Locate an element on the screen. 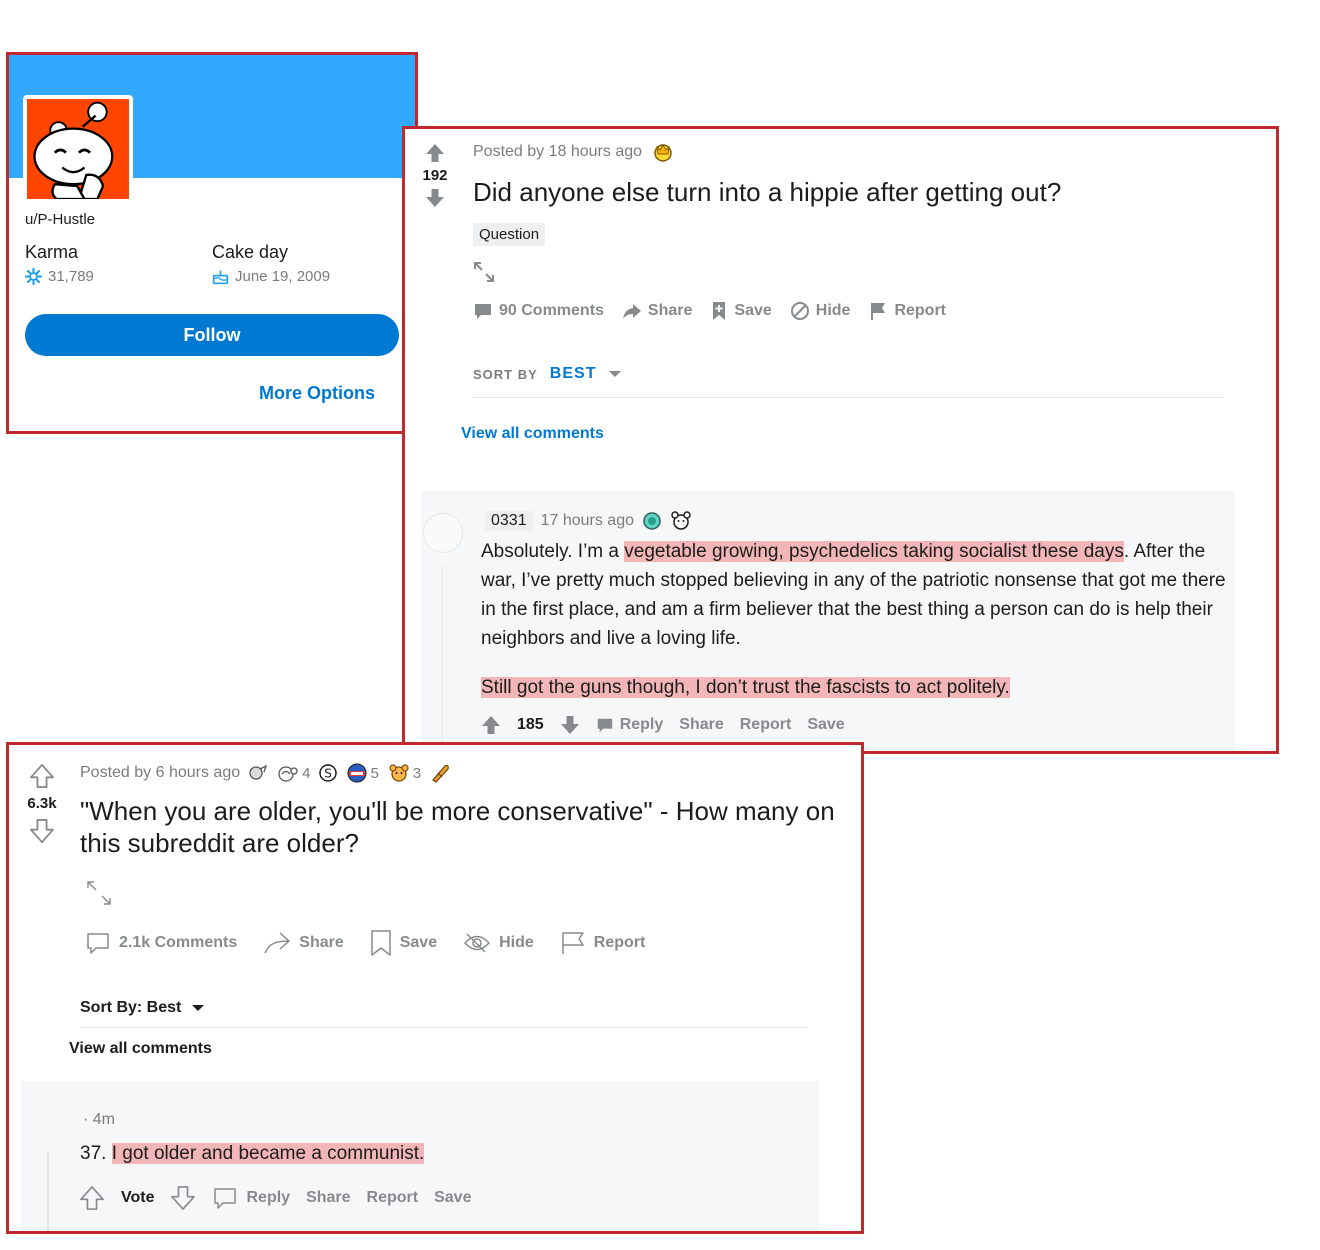  comment-actions: 185 Reply Share Report Save is located at coordinates (663, 725).